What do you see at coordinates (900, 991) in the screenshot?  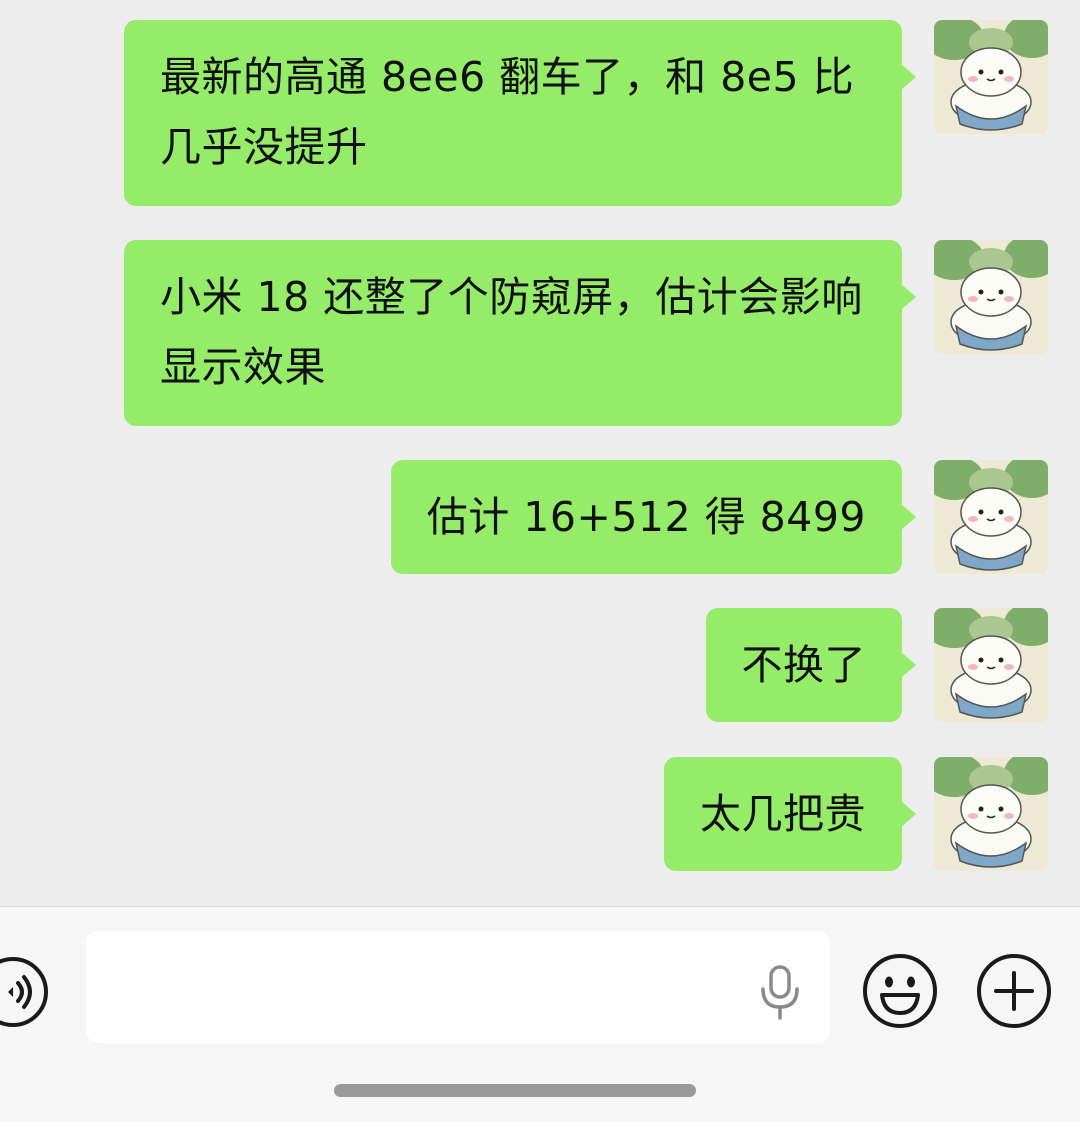 I see `emoji-icon` at bounding box center [900, 991].